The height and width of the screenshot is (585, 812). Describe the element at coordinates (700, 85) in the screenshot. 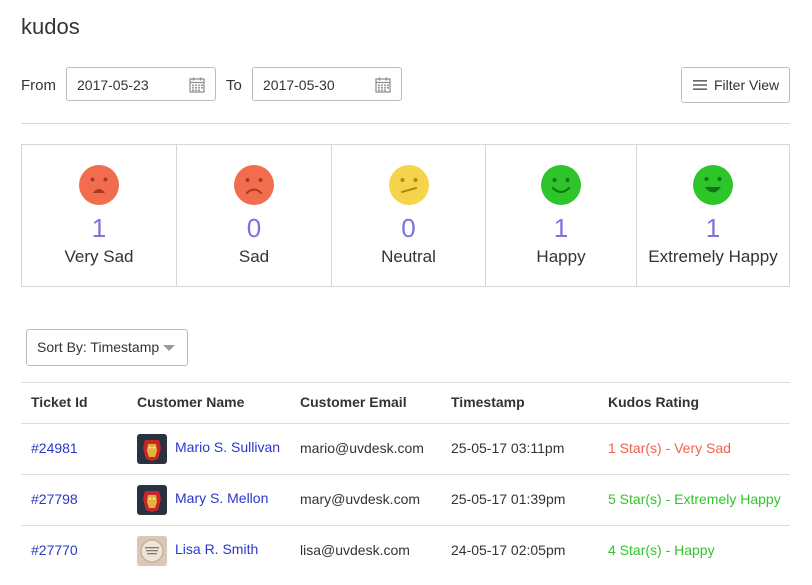

I see `menu-icon` at that location.